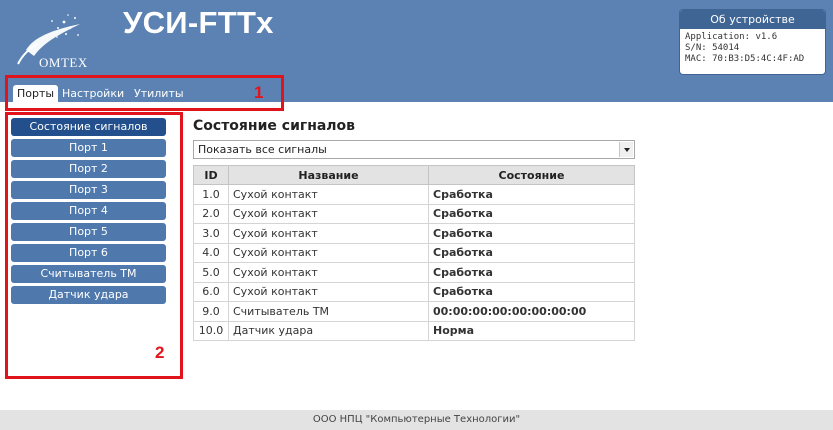 This screenshot has width=833, height=430. What do you see at coordinates (211, 233) in the screenshot?
I see `signal-id-cell: 3.0` at bounding box center [211, 233].